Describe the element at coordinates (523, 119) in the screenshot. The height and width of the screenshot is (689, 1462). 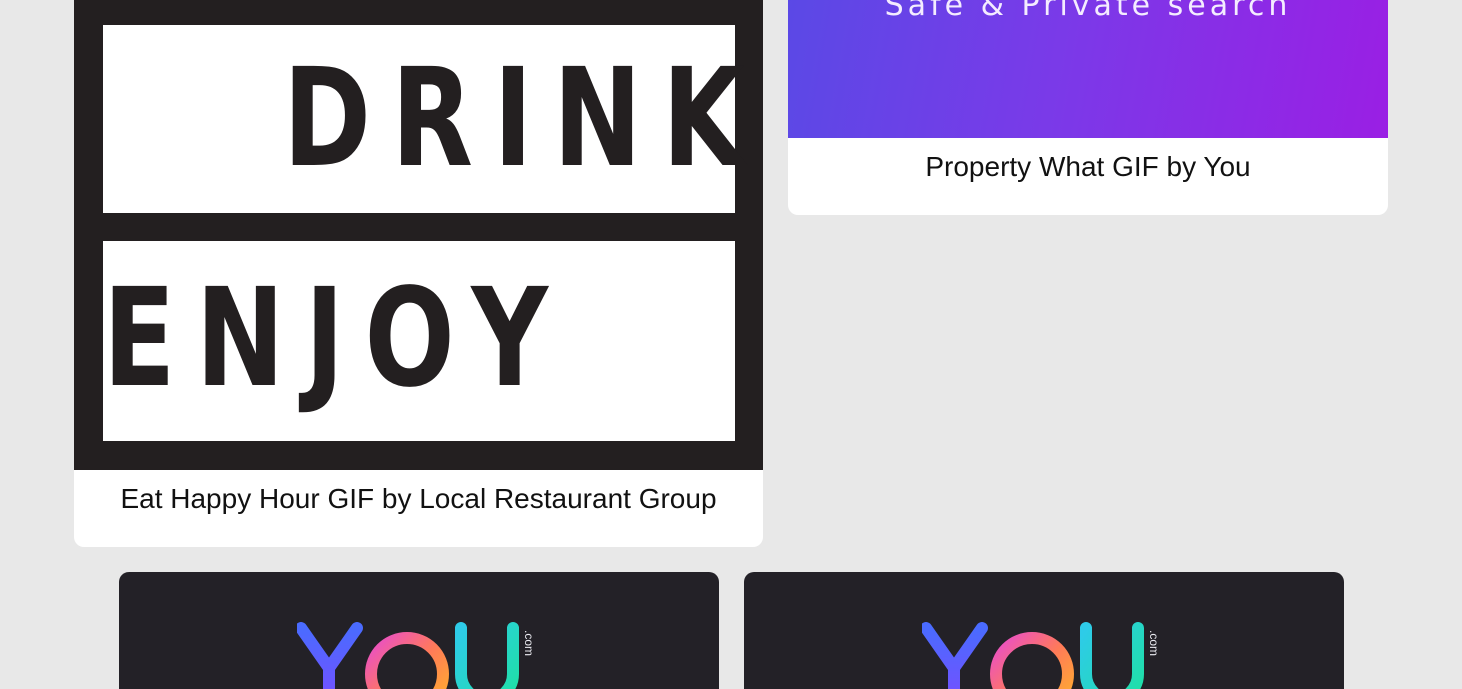
I see `gif-word-drink: DRINK` at that location.